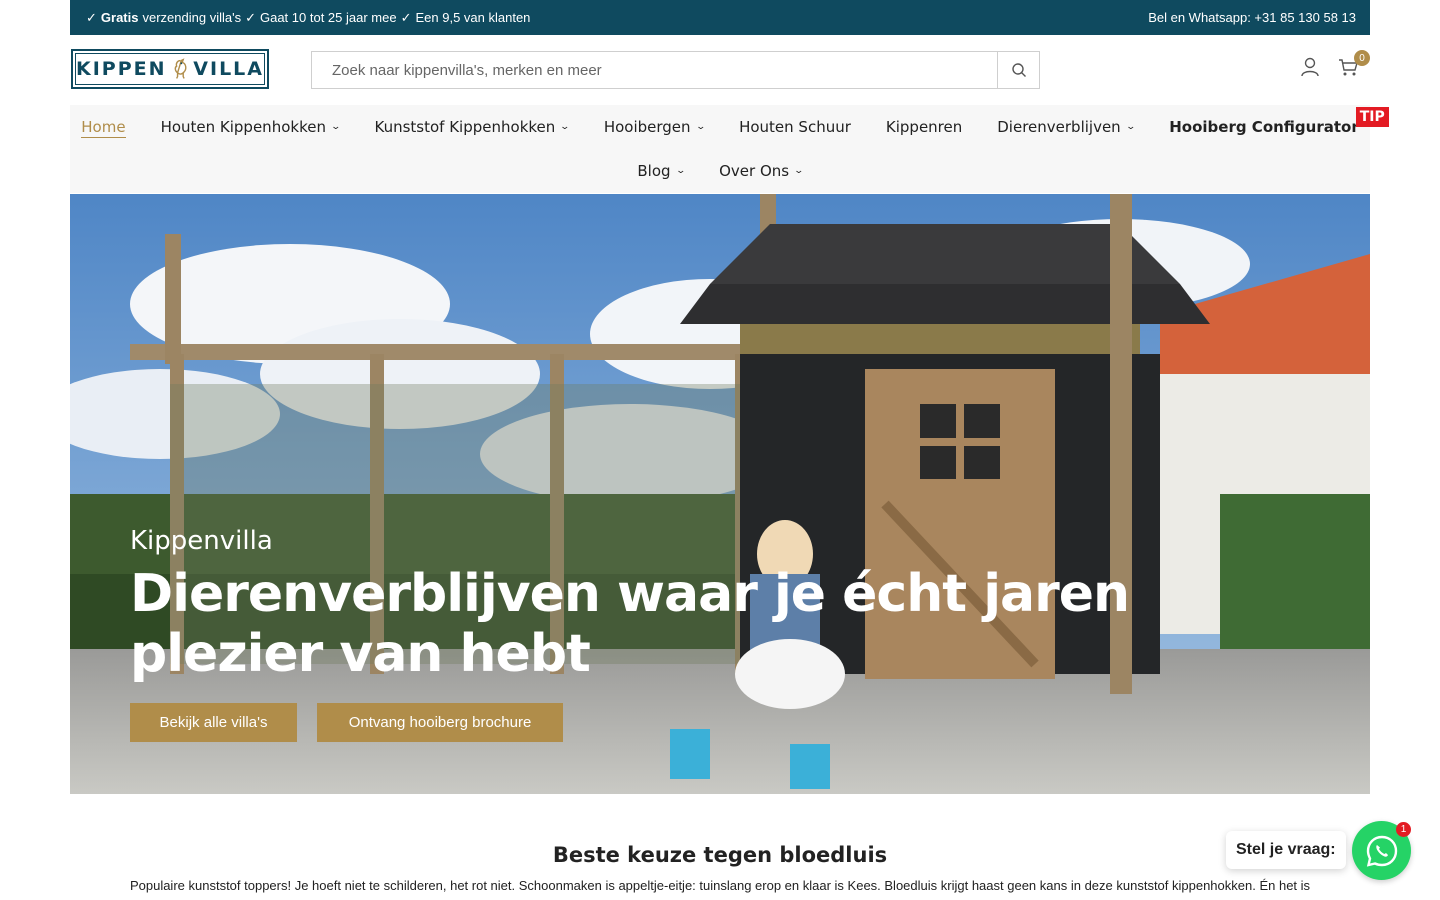  Describe the element at coordinates (119, 17) in the screenshot. I see `usp-highlight: Gratis` at that location.